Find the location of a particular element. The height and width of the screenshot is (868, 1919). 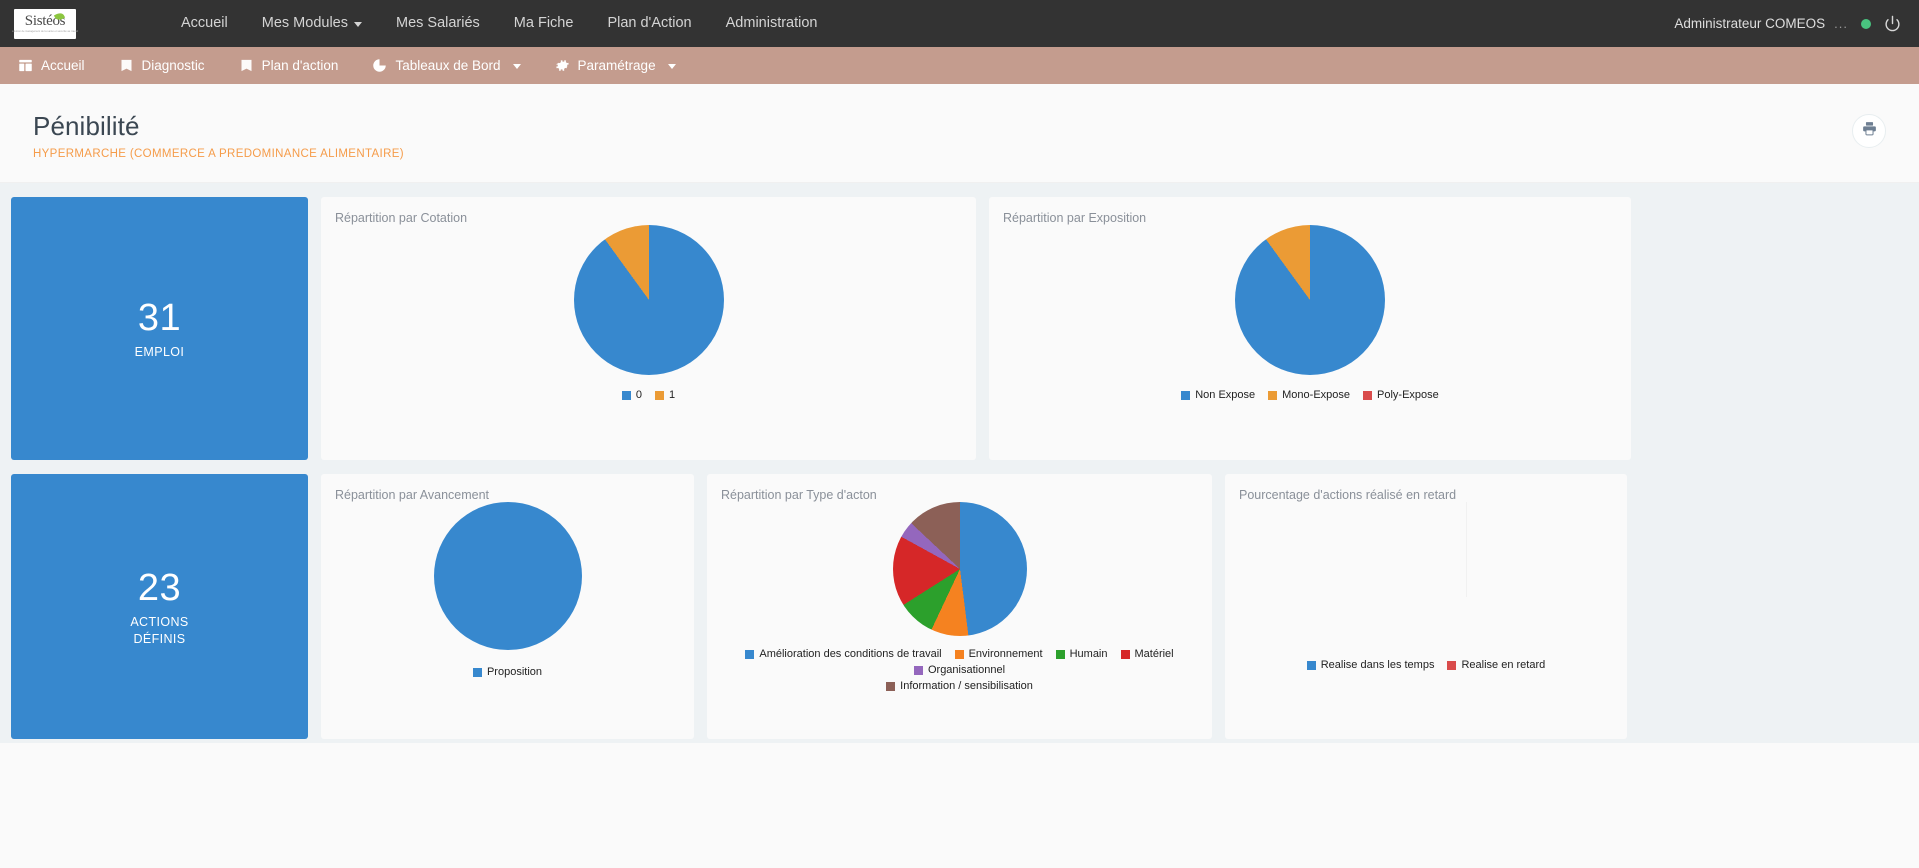

kpi-value: 31 is located at coordinates (159, 318).